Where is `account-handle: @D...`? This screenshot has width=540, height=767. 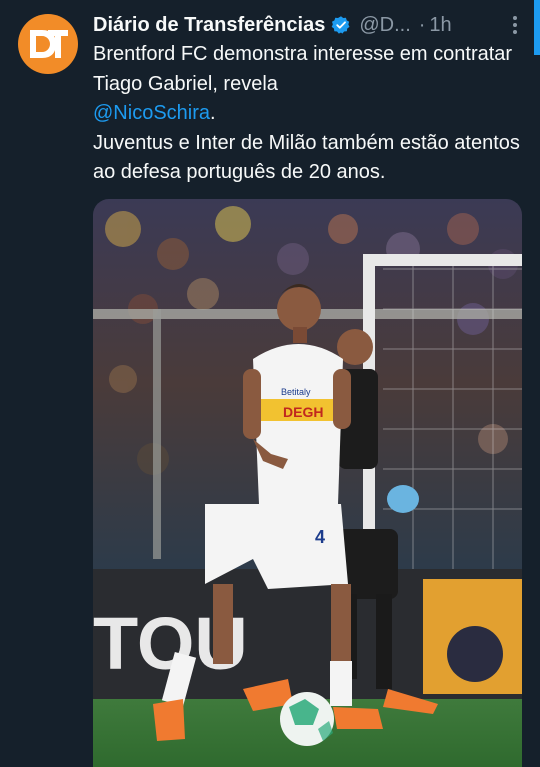
account-handle: @D... is located at coordinates (384, 25).